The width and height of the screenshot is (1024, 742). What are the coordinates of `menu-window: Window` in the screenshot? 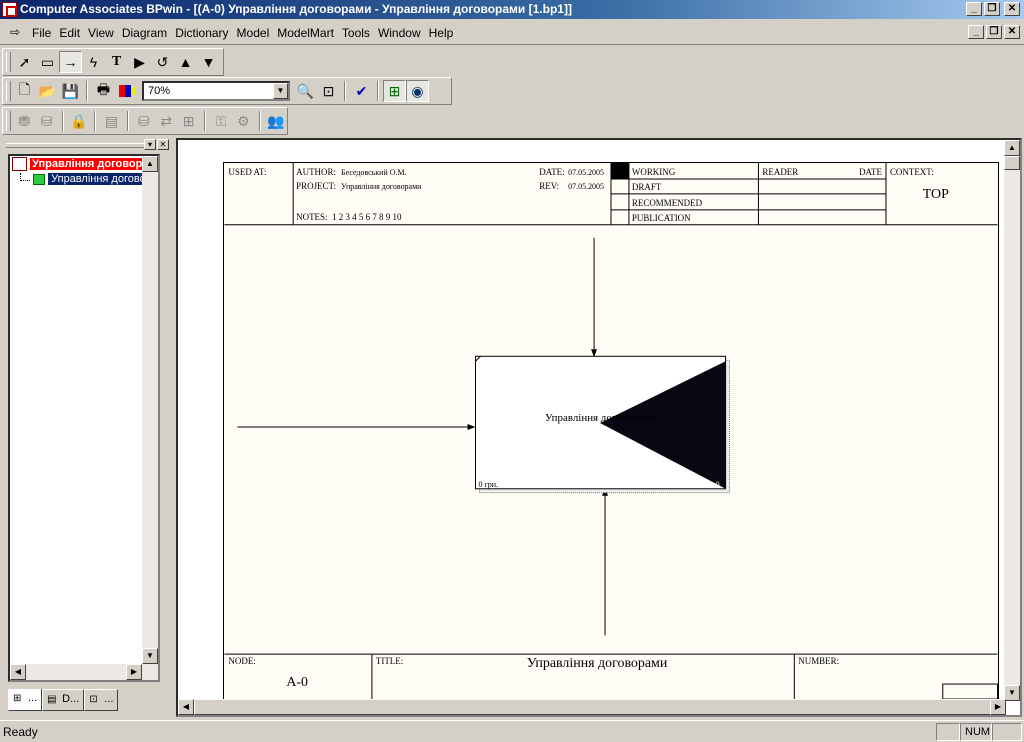 It's located at (399, 33).